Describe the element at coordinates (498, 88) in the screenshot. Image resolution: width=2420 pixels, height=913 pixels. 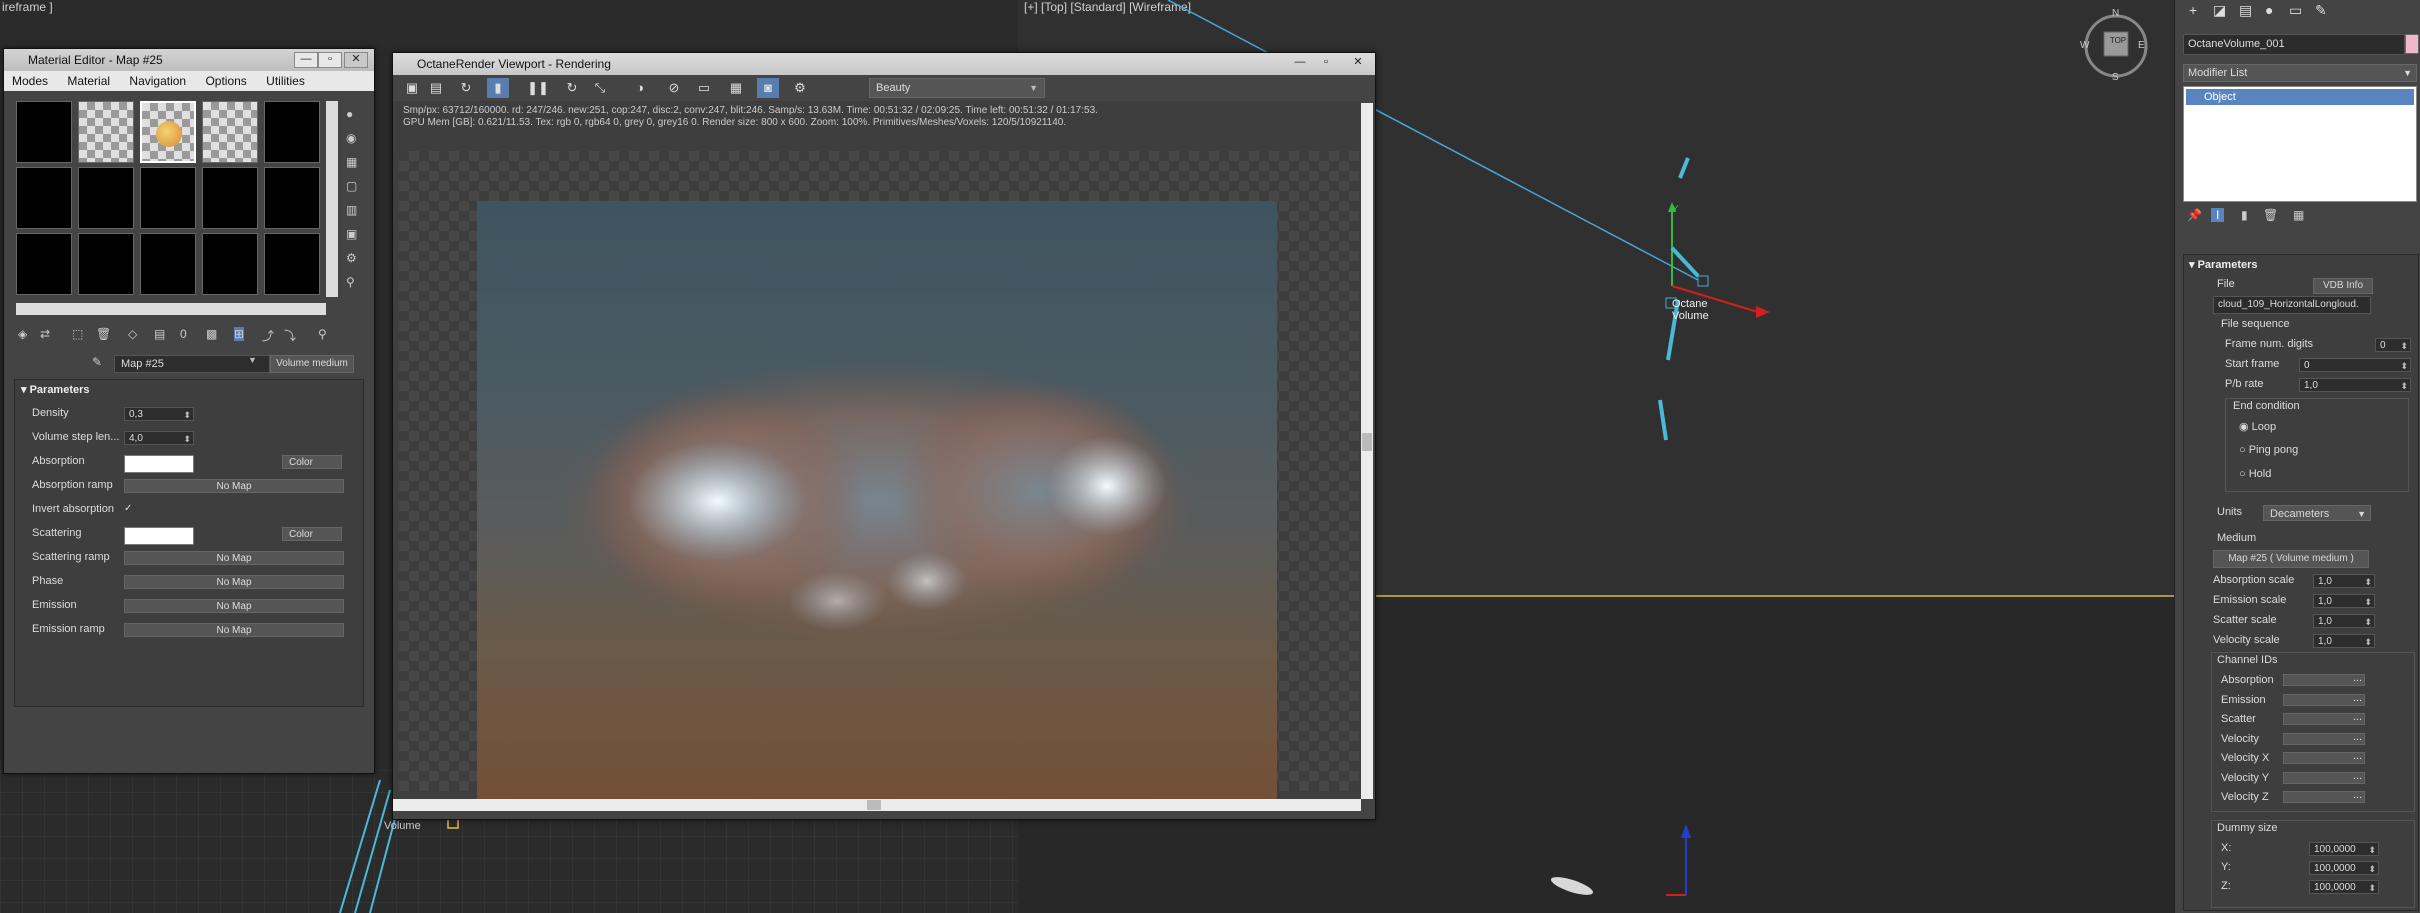
I see `octane-clay-icon: ▮` at that location.